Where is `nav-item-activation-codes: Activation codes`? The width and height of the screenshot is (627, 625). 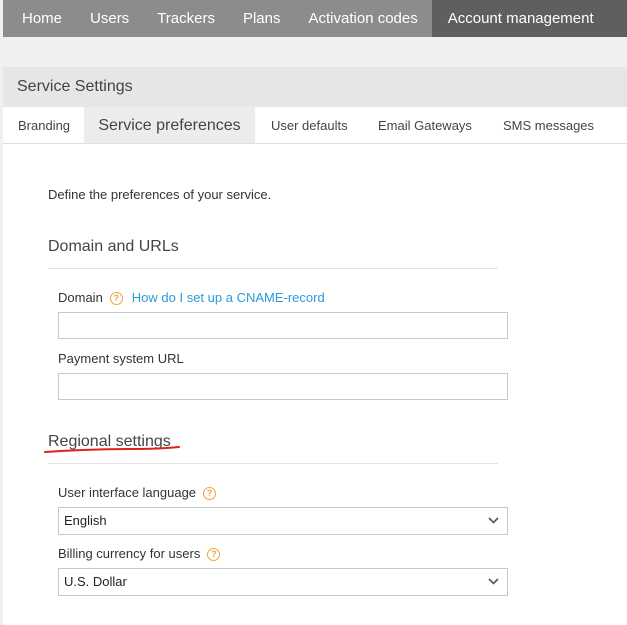
nav-item-activation-codes: Activation codes is located at coordinates (363, 18).